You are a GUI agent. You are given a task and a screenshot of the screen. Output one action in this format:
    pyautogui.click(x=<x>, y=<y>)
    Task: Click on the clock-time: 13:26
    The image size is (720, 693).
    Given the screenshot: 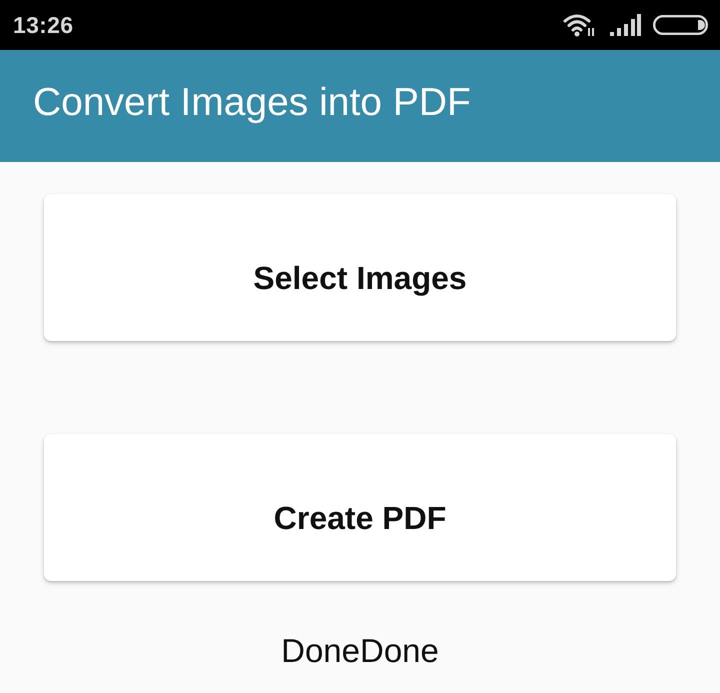 What is the action you would take?
    pyautogui.click(x=43, y=25)
    